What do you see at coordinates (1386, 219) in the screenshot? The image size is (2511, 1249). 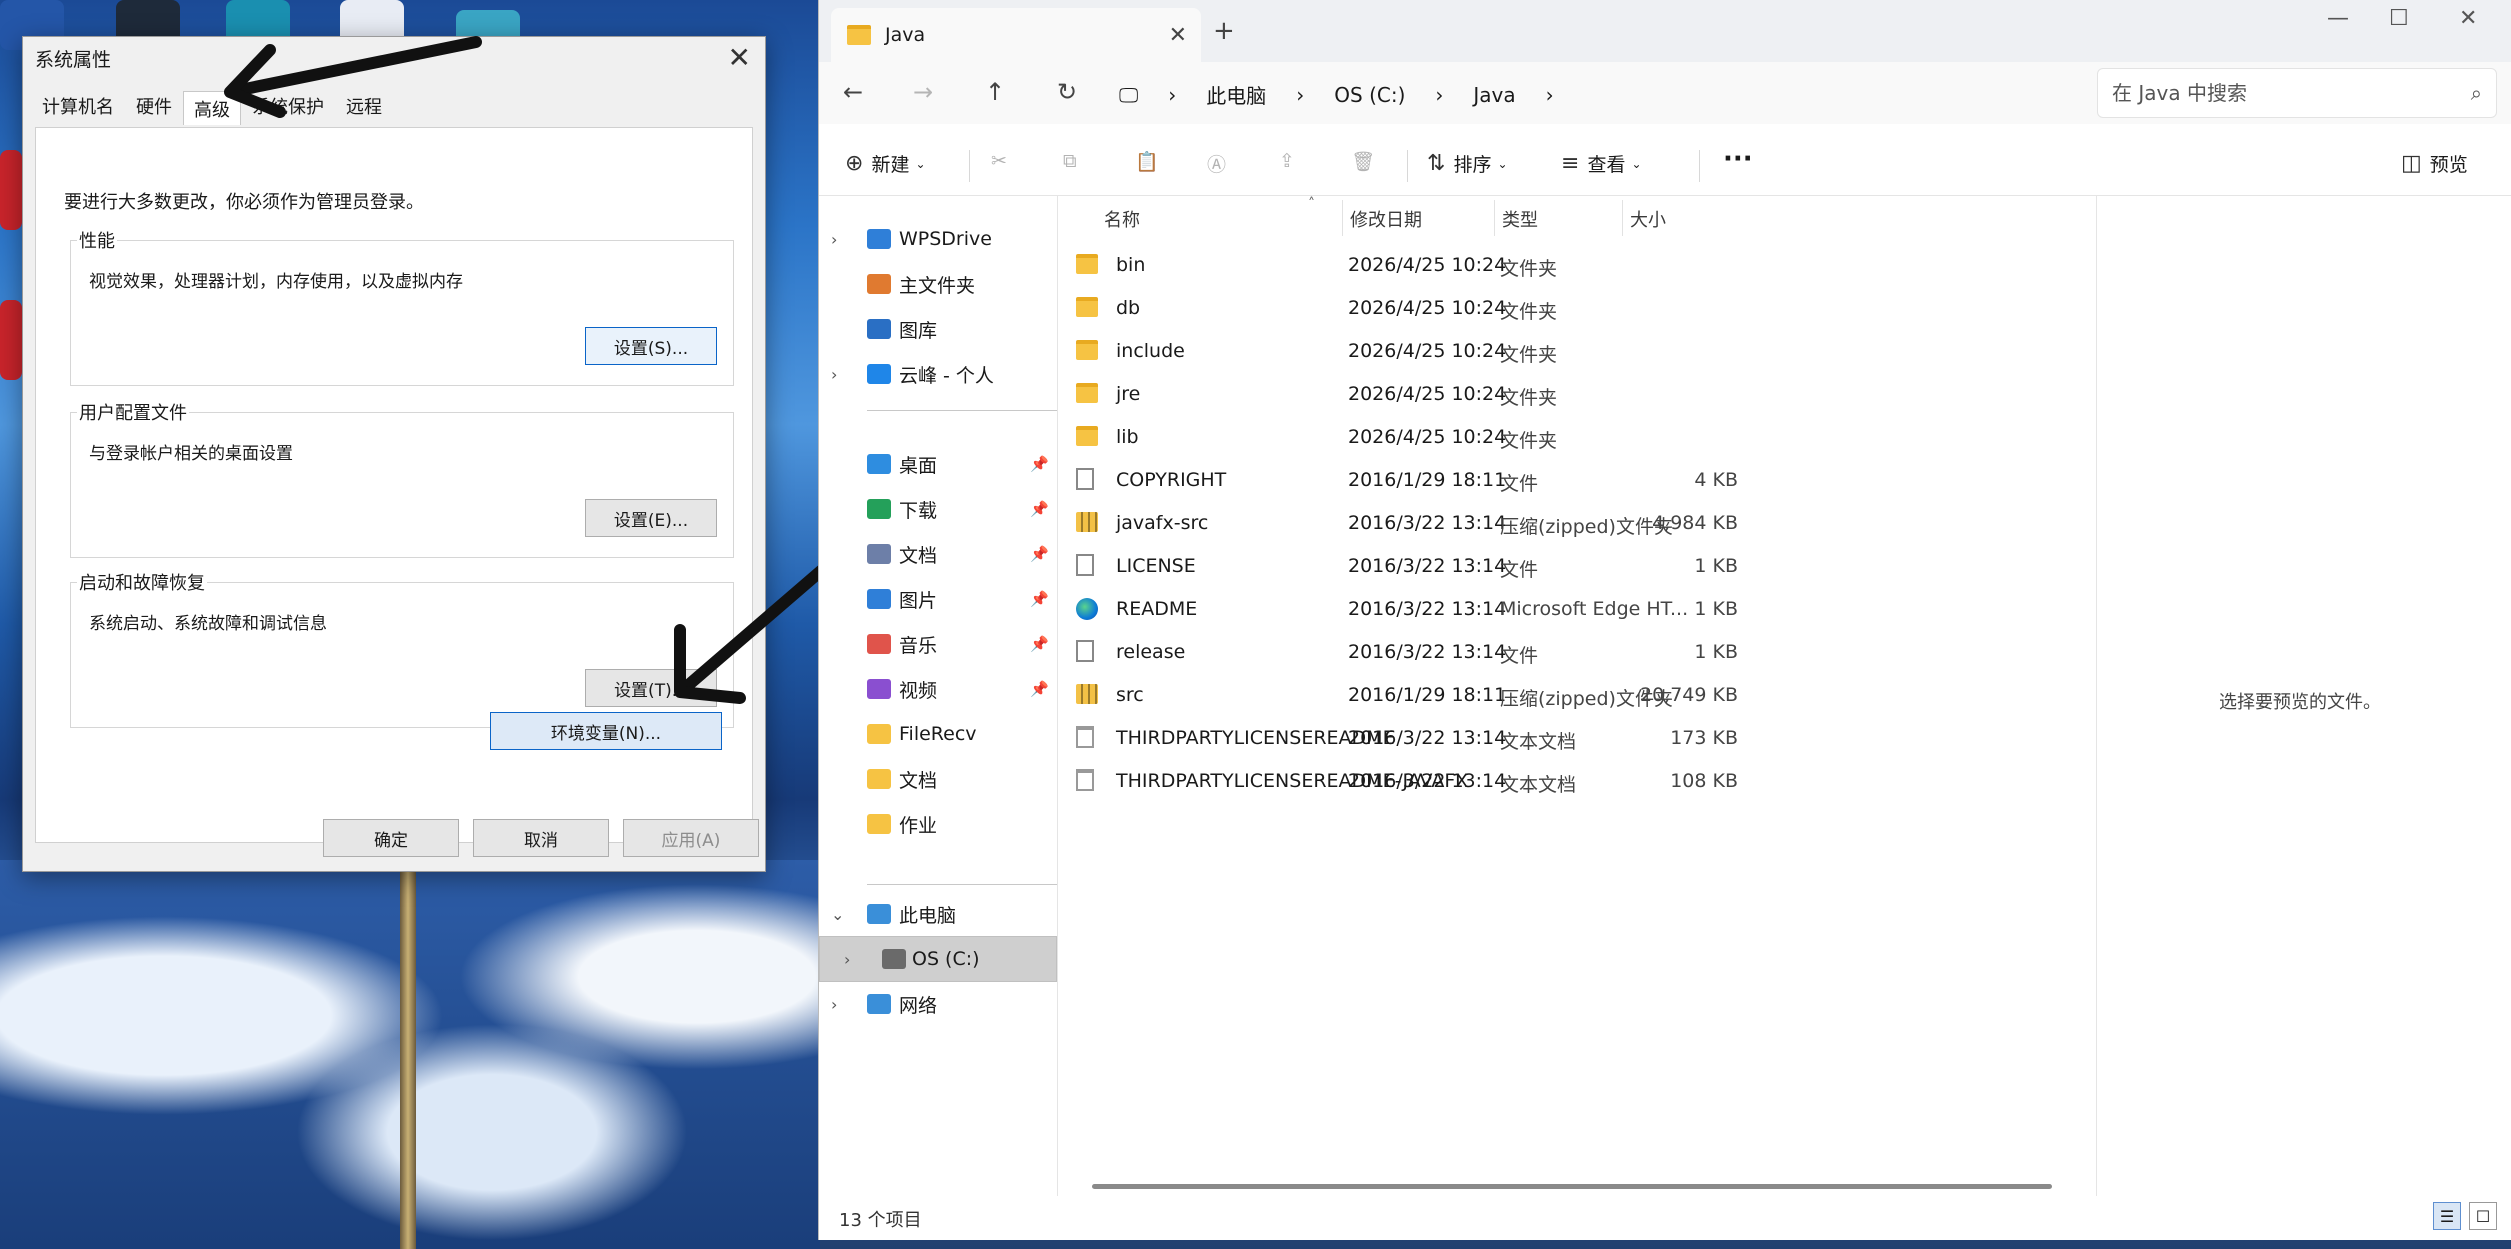 I see `column-header-date: 修改日期` at bounding box center [1386, 219].